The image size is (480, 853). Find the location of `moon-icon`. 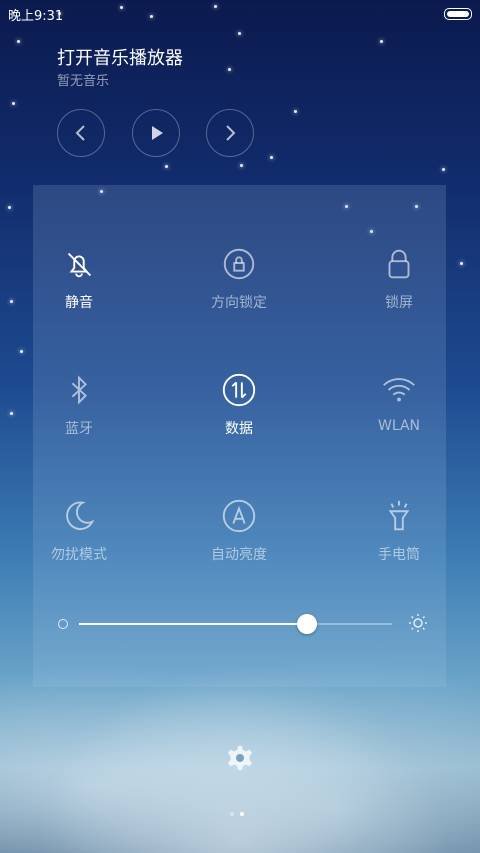

moon-icon is located at coordinates (79, 516).